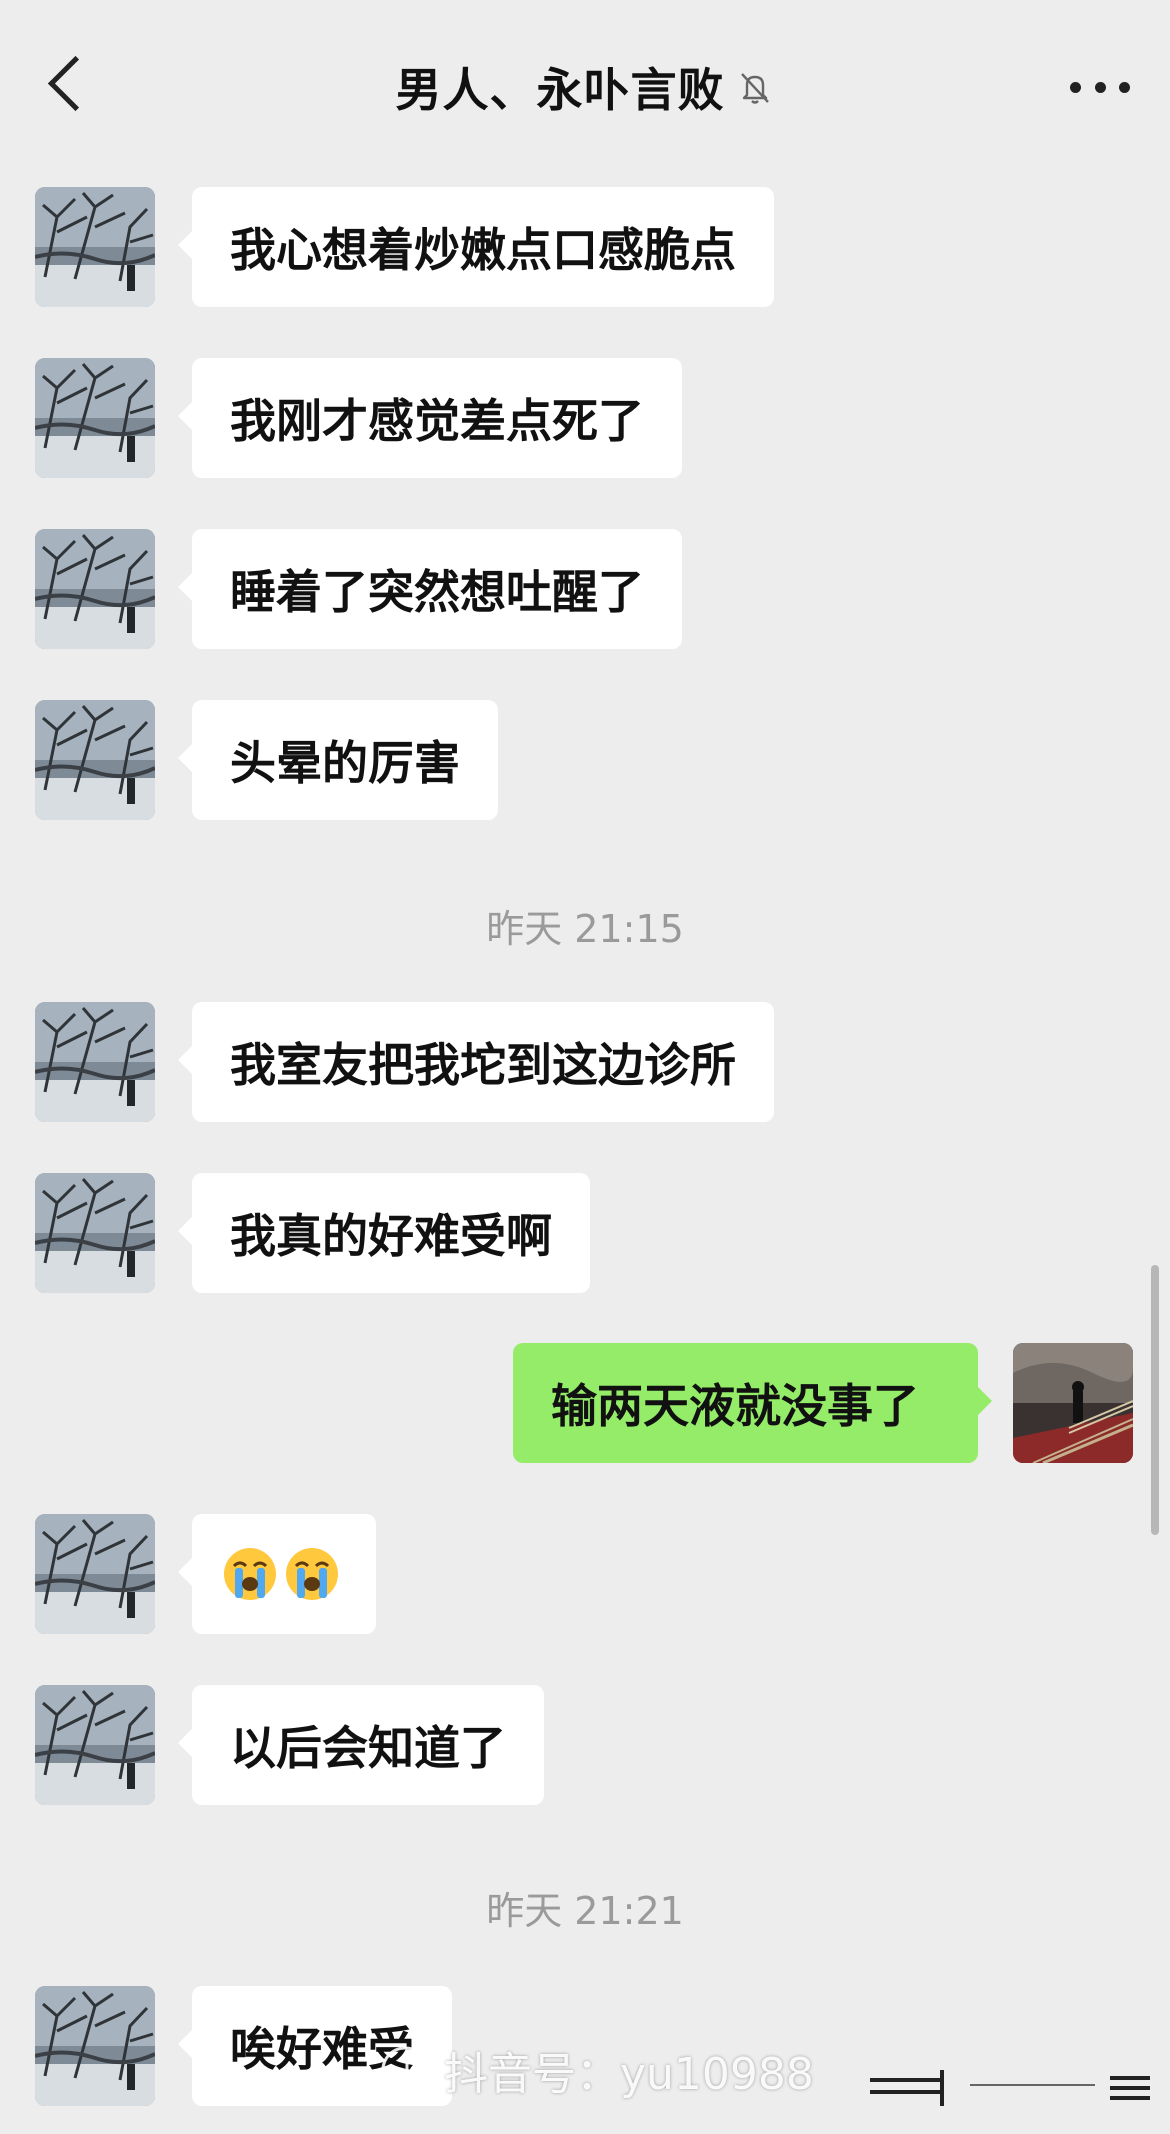 This screenshot has width=1170, height=2134. I want to click on user-avatar, so click(1073, 1403).